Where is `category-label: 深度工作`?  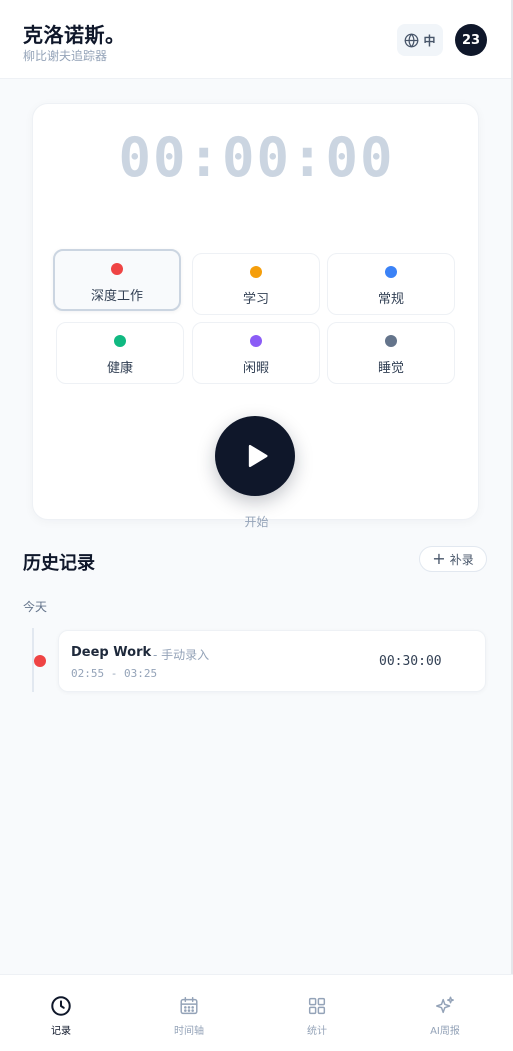
category-label: 深度工作 is located at coordinates (116, 296).